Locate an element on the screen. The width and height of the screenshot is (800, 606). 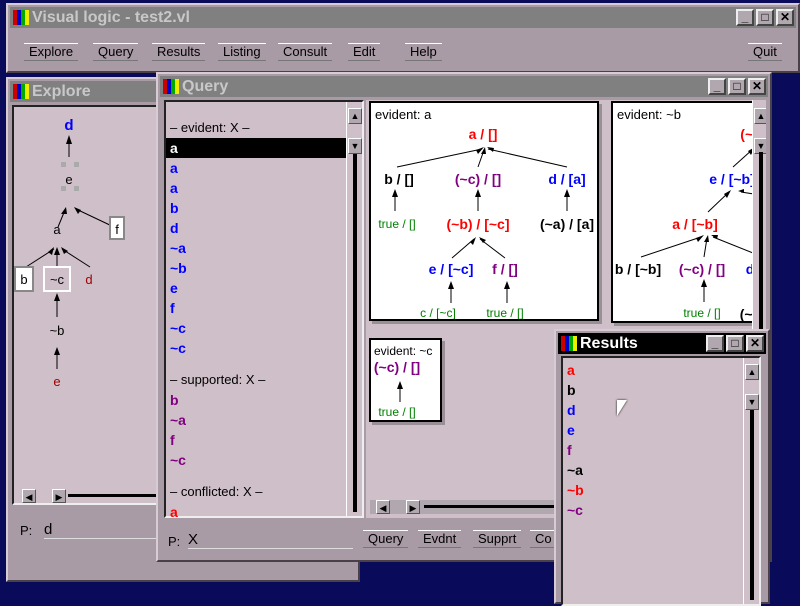
proof-node: e / [~b] is located at coordinates (732, 179).